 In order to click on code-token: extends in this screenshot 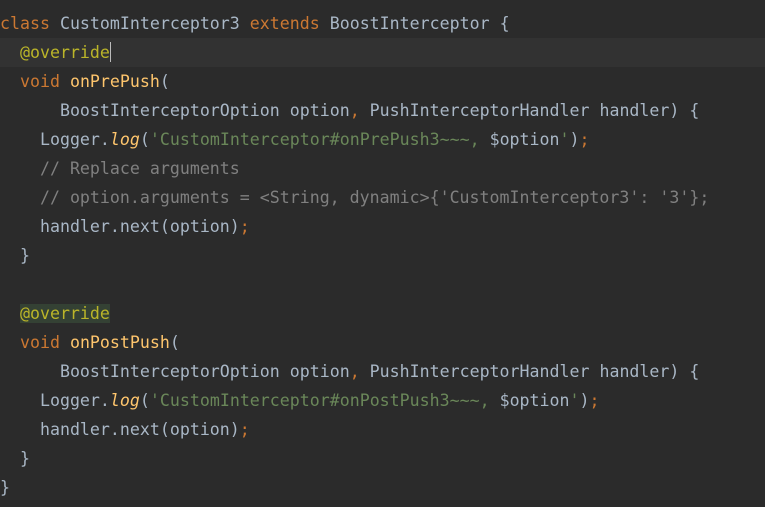, I will do `click(284, 23)`.